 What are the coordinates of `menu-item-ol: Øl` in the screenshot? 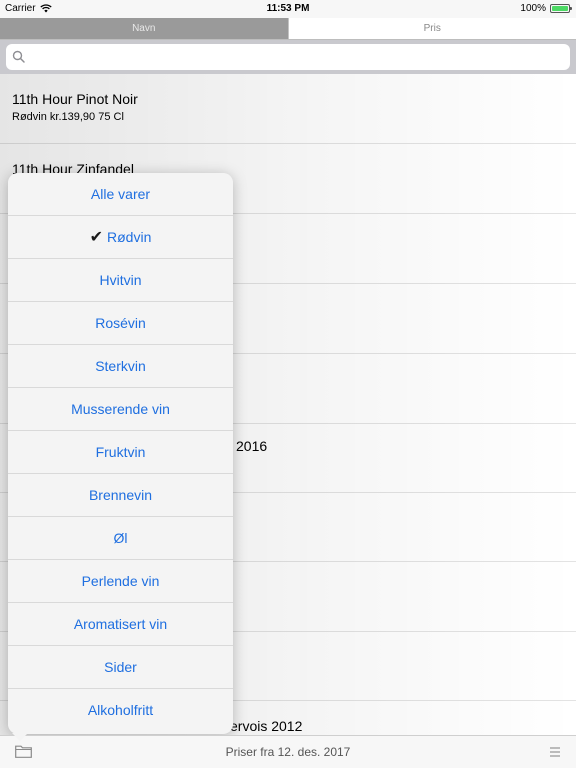 It's located at (120, 538).